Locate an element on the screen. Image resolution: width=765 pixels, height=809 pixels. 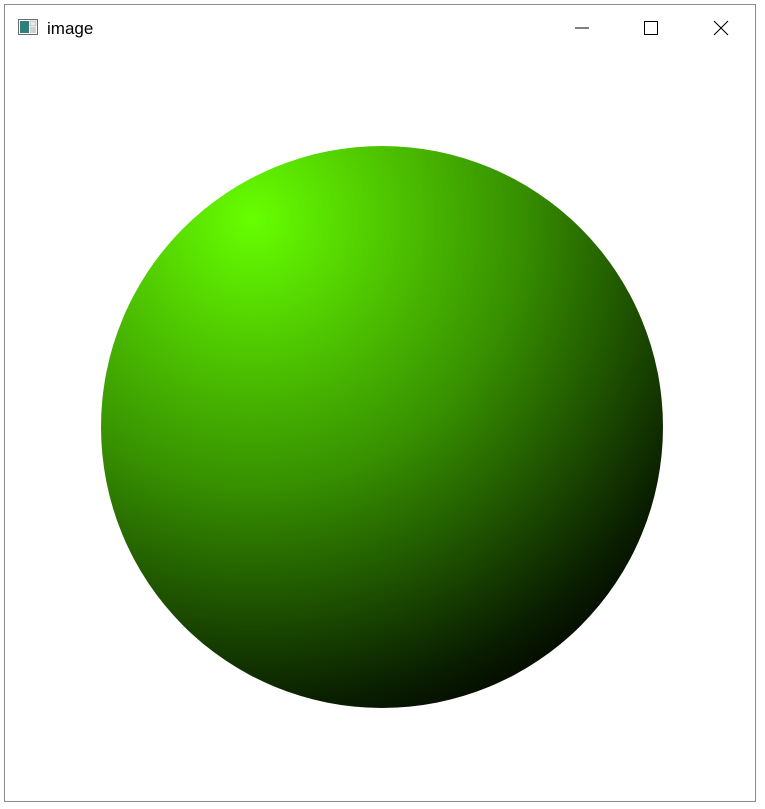
close-button is located at coordinates (721, 28).